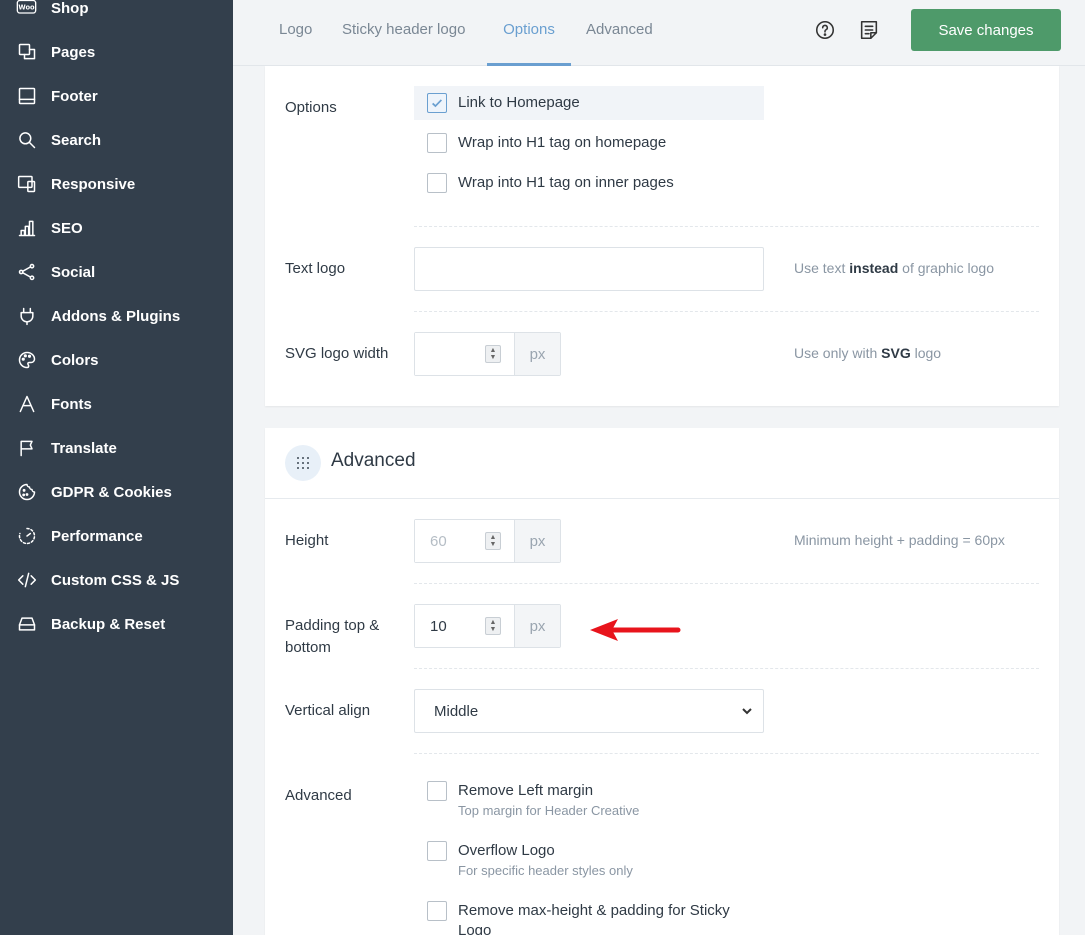 Image resolution: width=1085 pixels, height=935 pixels. What do you see at coordinates (26, 96) in the screenshot?
I see `footer-icon` at bounding box center [26, 96].